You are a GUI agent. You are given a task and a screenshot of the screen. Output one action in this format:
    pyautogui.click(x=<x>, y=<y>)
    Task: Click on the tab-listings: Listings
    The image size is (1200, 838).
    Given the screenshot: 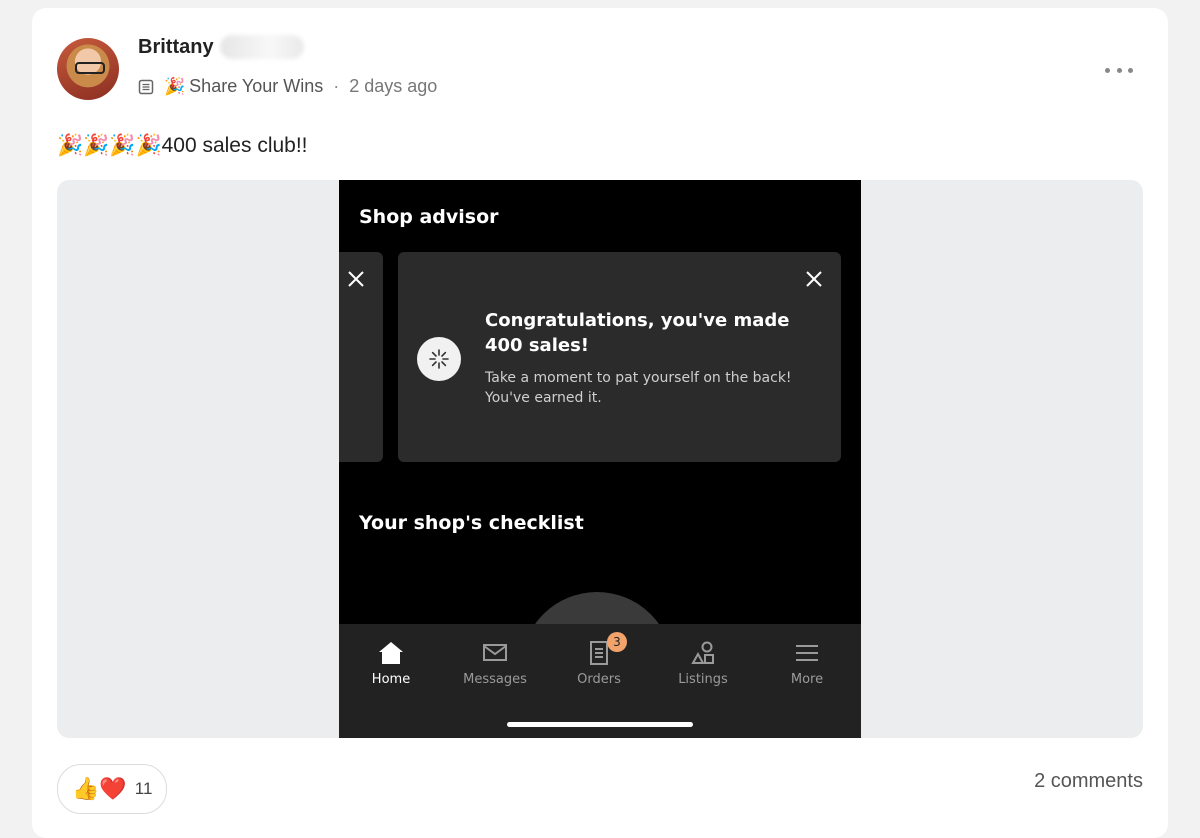 What is the action you would take?
    pyautogui.click(x=703, y=663)
    